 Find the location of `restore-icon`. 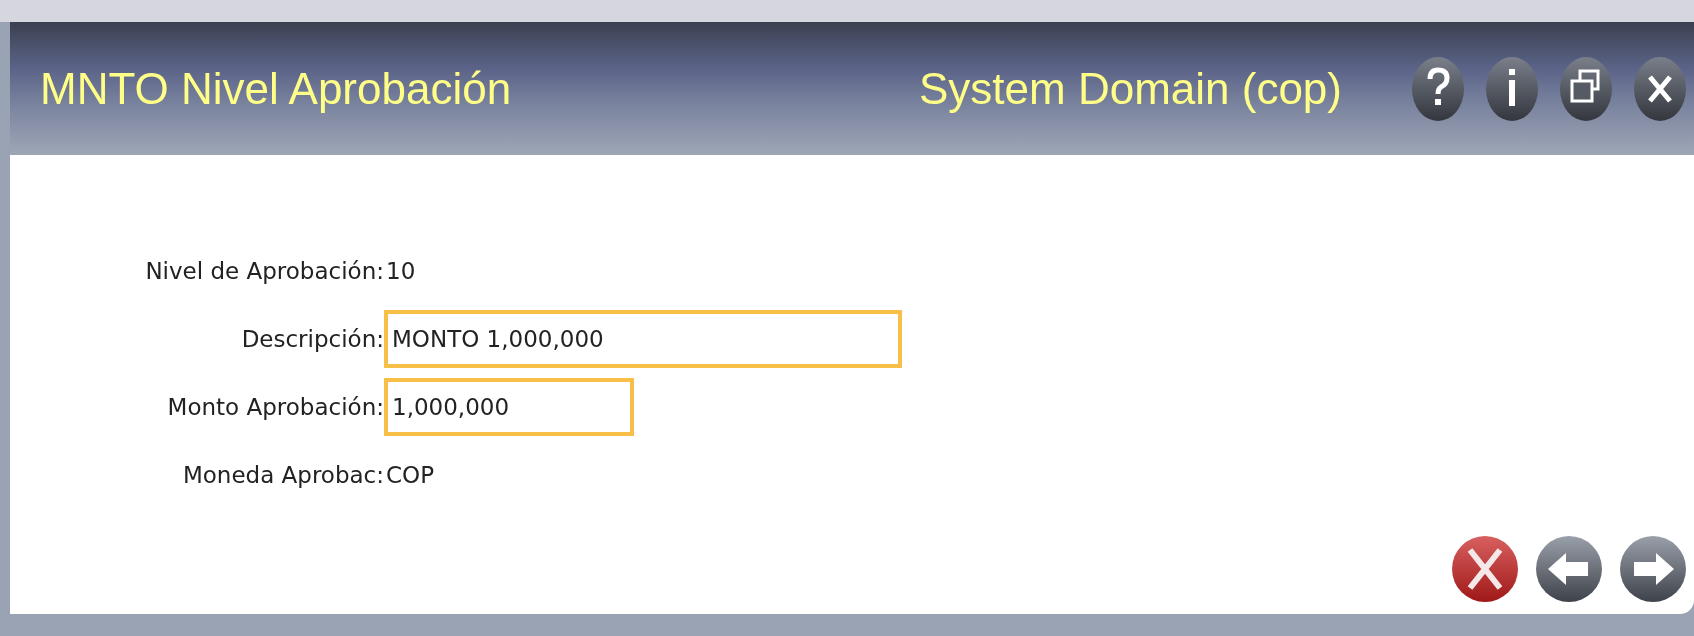

restore-icon is located at coordinates (1586, 88).